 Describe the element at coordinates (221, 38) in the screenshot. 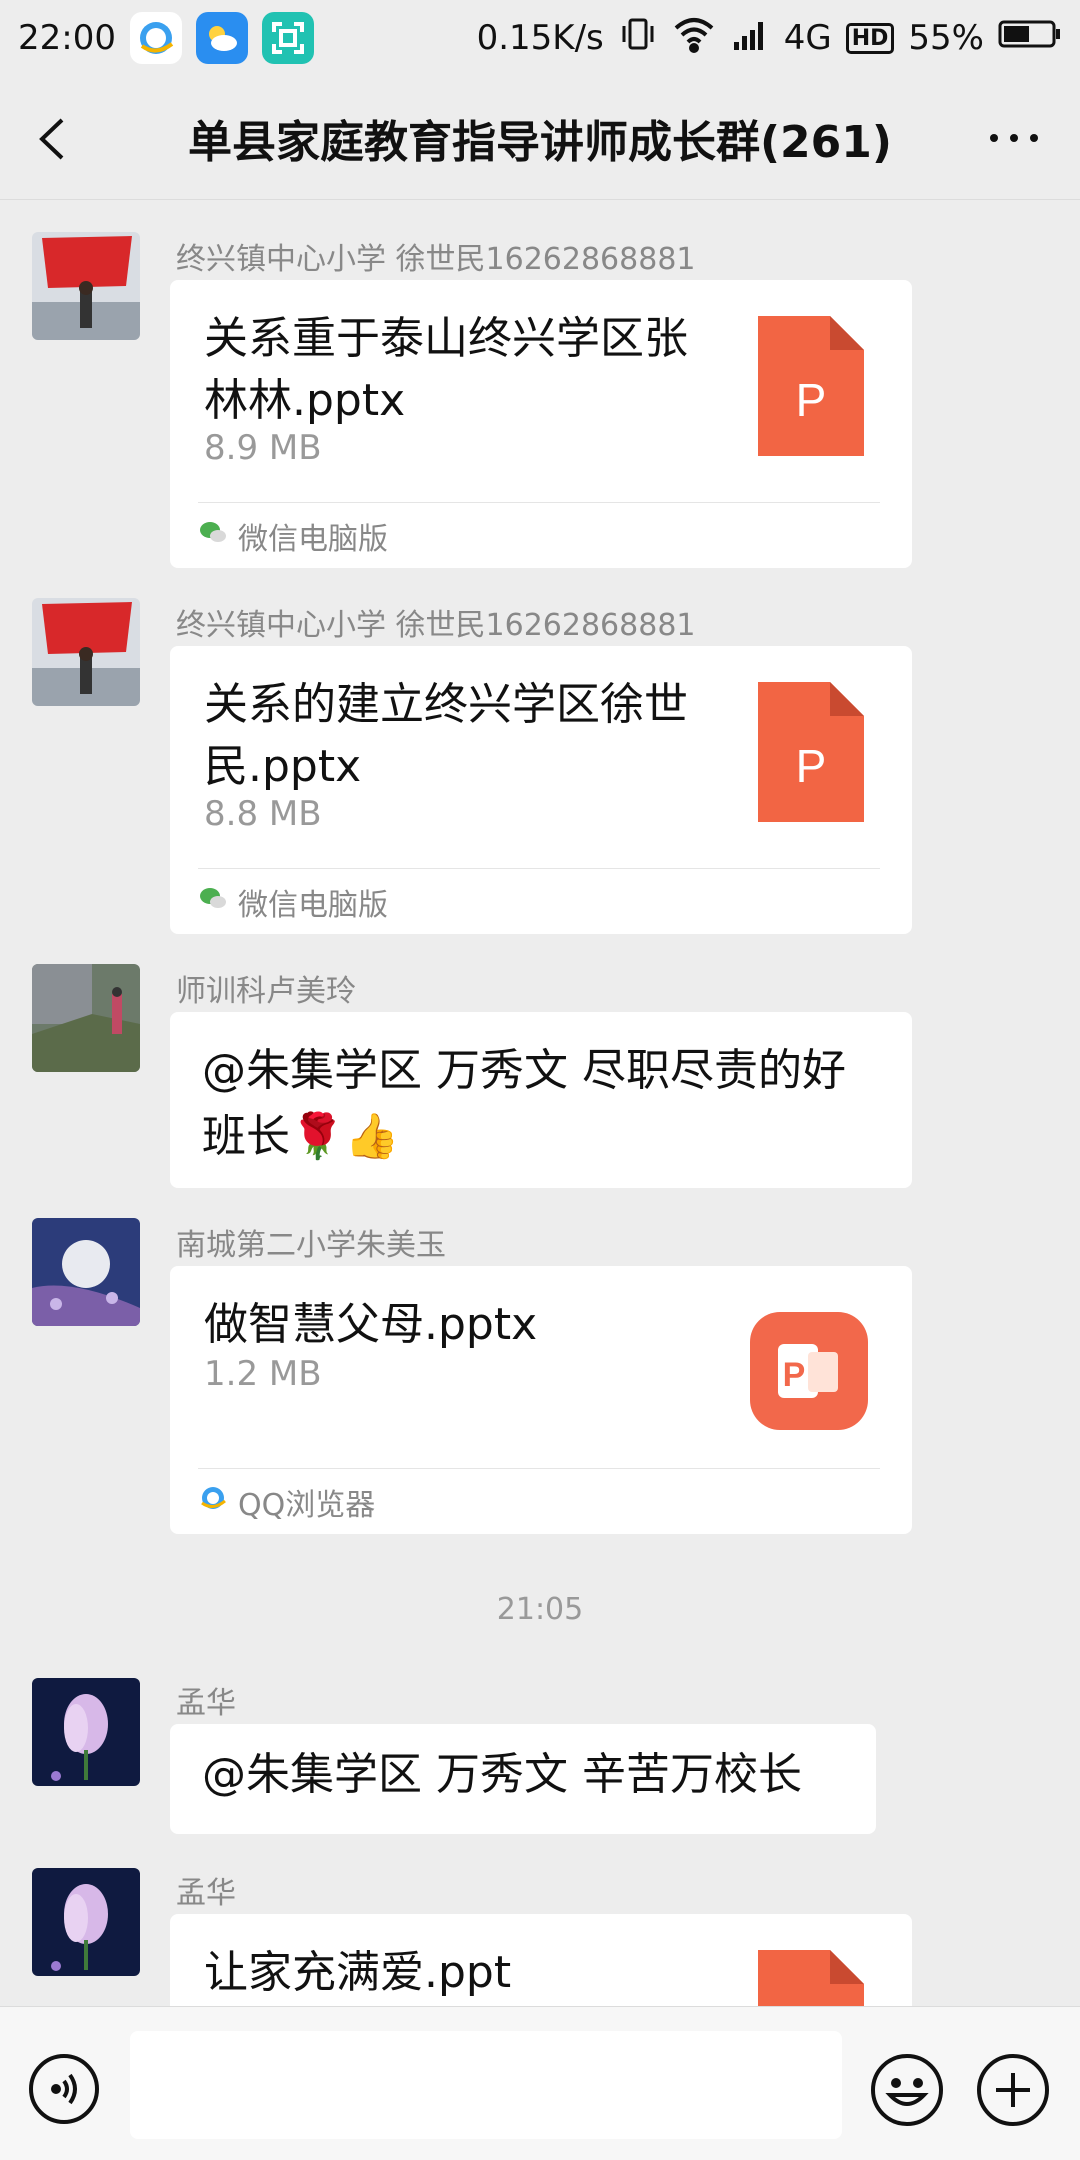

I see `weather-app-icon` at that location.